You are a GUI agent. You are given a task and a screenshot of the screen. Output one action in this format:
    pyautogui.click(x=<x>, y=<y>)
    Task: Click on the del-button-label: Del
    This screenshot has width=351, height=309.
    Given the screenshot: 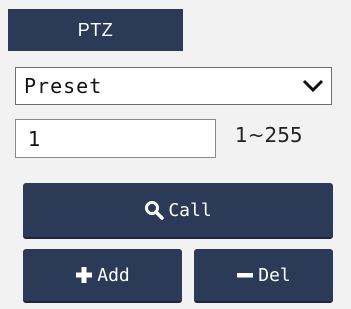 What is the action you would take?
    pyautogui.click(x=274, y=275)
    